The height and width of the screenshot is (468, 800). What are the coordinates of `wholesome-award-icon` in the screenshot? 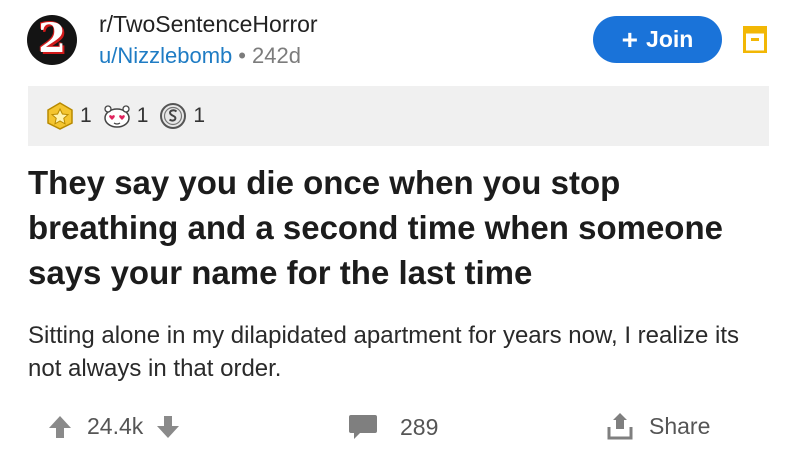 It's located at (116, 116).